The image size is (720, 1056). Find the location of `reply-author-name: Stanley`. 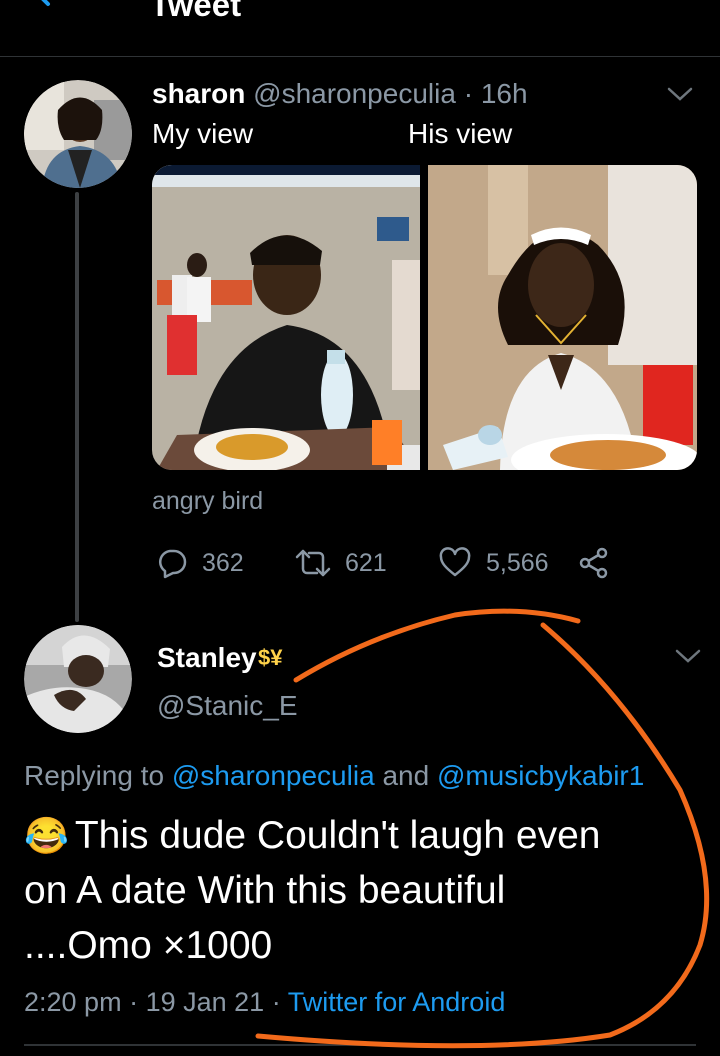

reply-author-name: Stanley is located at coordinates (207, 658).